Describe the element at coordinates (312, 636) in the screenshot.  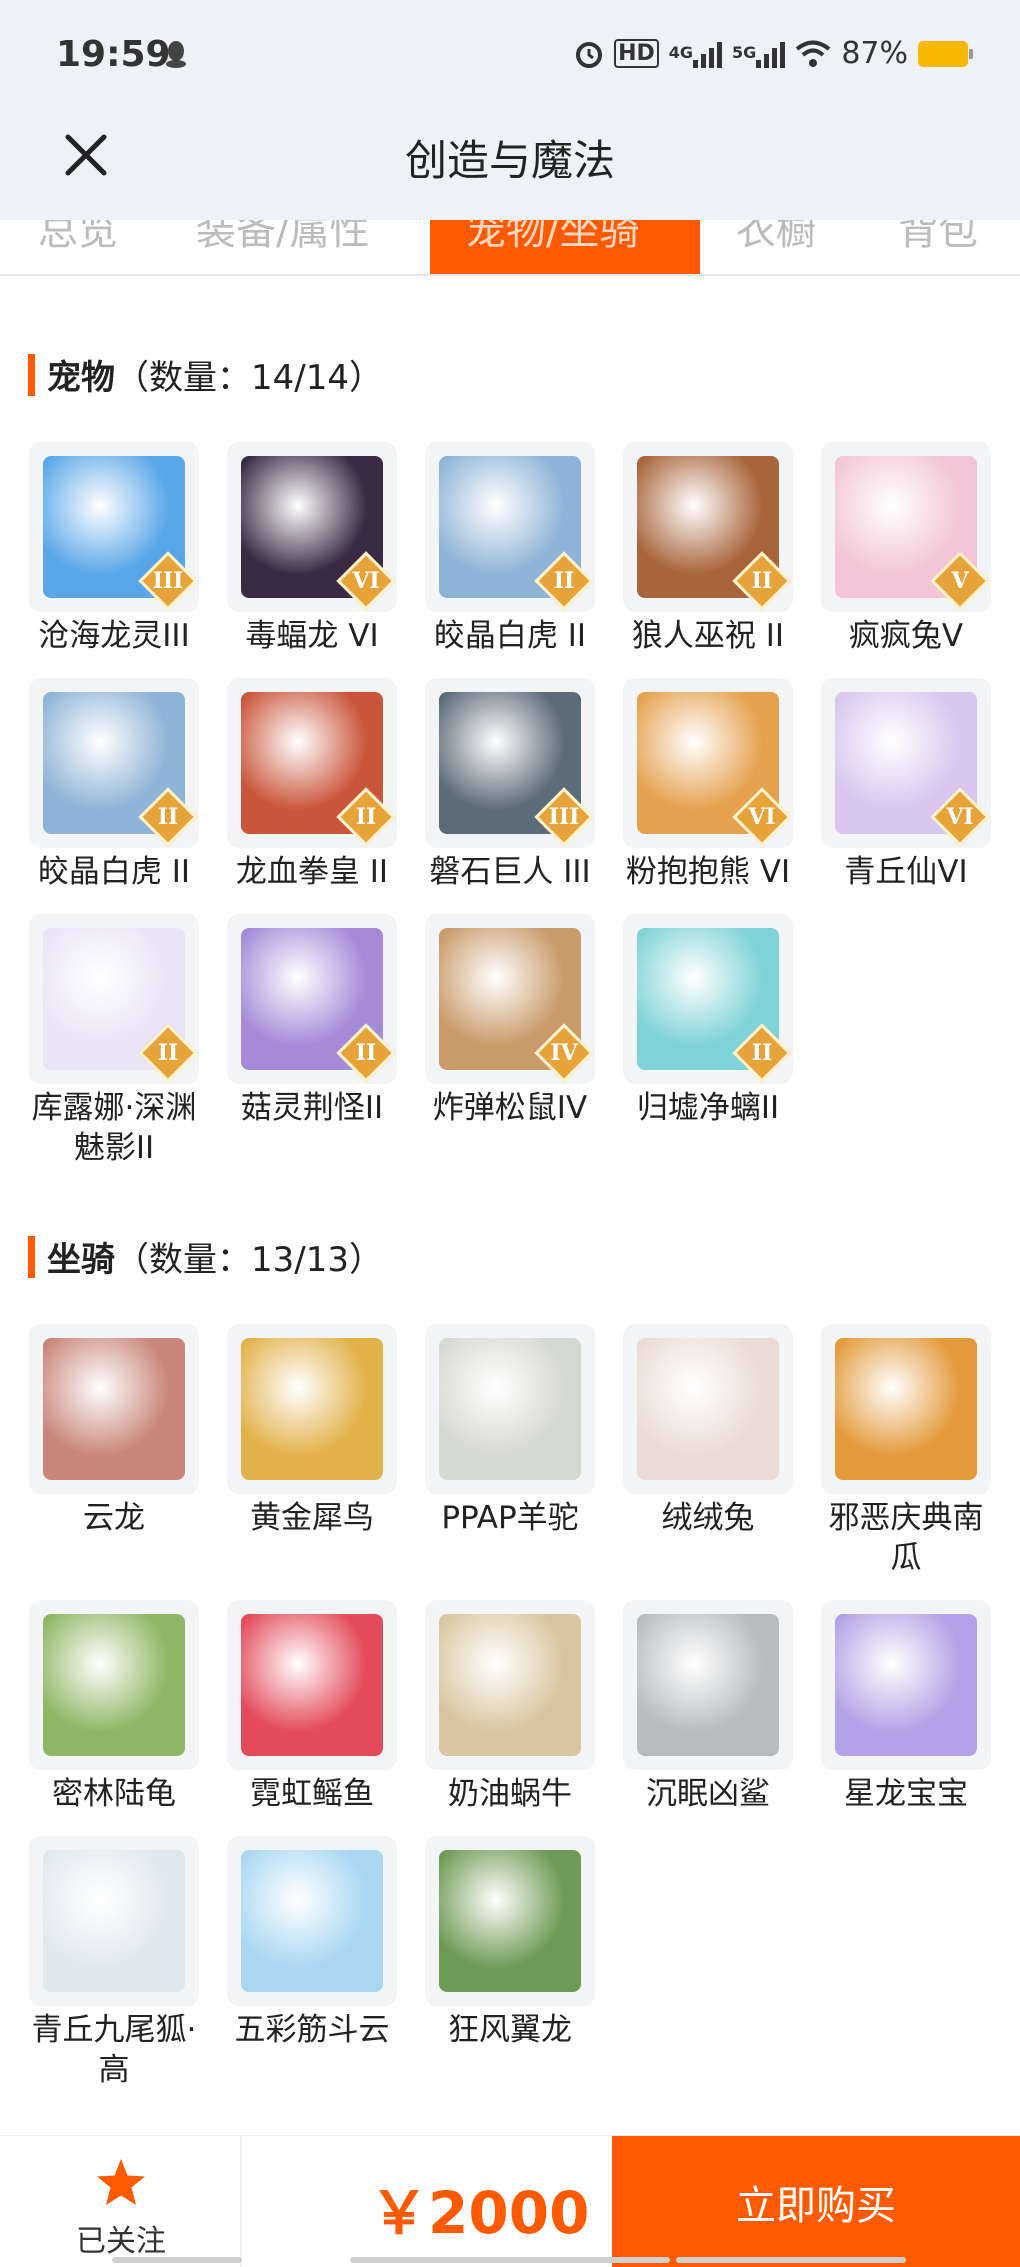
I see `pet-name: 毒蝠龙 VI` at that location.